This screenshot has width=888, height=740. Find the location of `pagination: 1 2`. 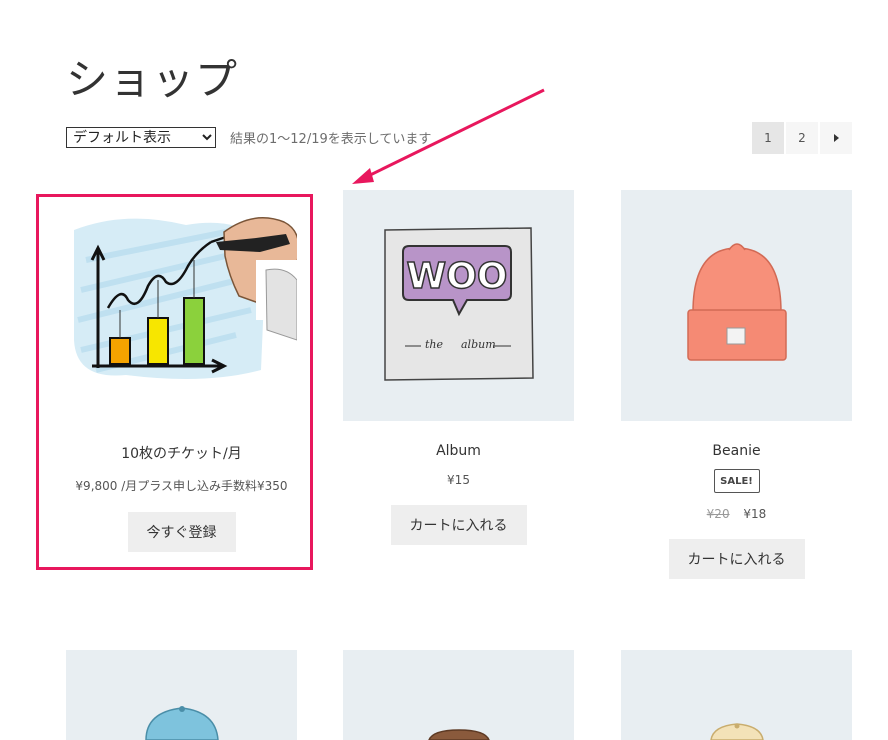

pagination: 1 2 is located at coordinates (802, 138).